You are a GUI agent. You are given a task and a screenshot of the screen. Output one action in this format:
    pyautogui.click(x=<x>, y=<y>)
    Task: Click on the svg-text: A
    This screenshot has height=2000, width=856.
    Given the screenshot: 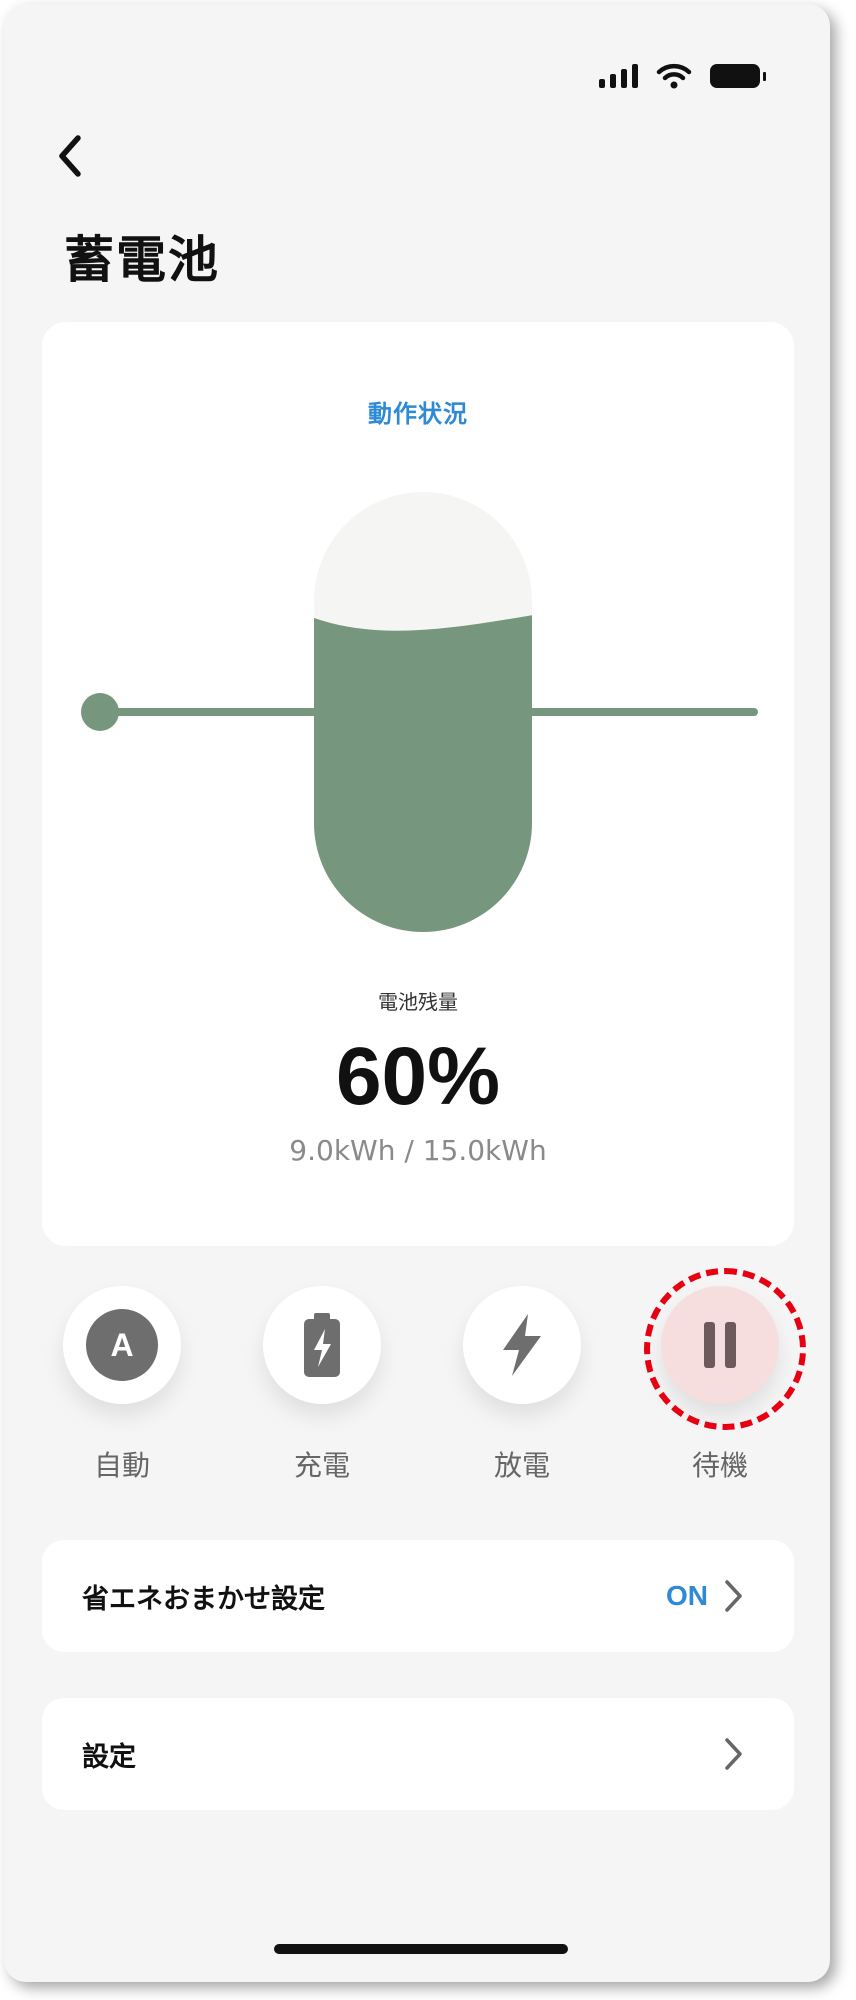 What is the action you would take?
    pyautogui.click(x=121, y=1345)
    